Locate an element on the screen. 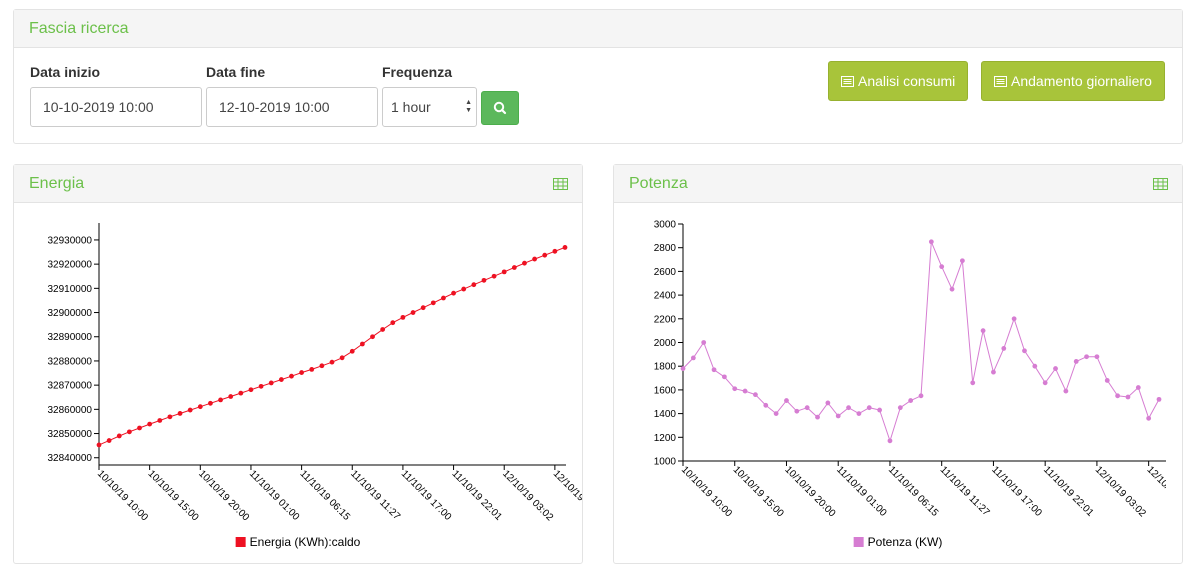  energia-panel-header: Energia is located at coordinates (298, 184).